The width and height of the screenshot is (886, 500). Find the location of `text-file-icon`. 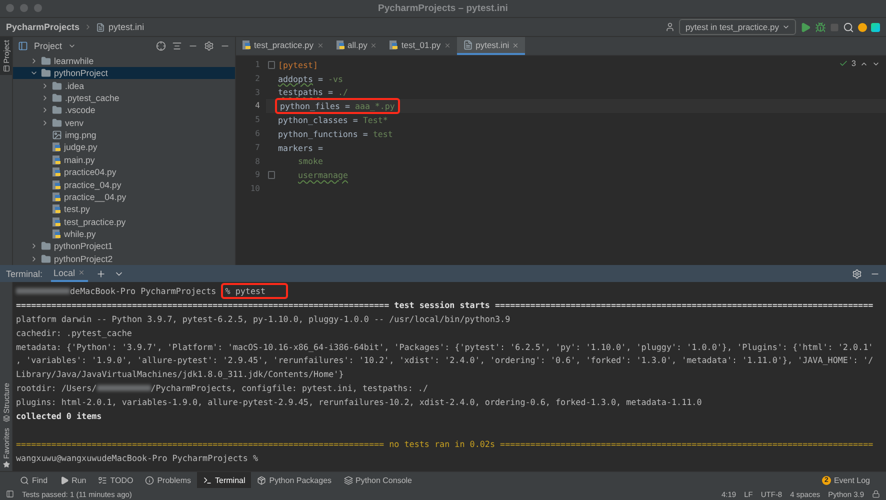

text-file-icon is located at coordinates (467, 45).